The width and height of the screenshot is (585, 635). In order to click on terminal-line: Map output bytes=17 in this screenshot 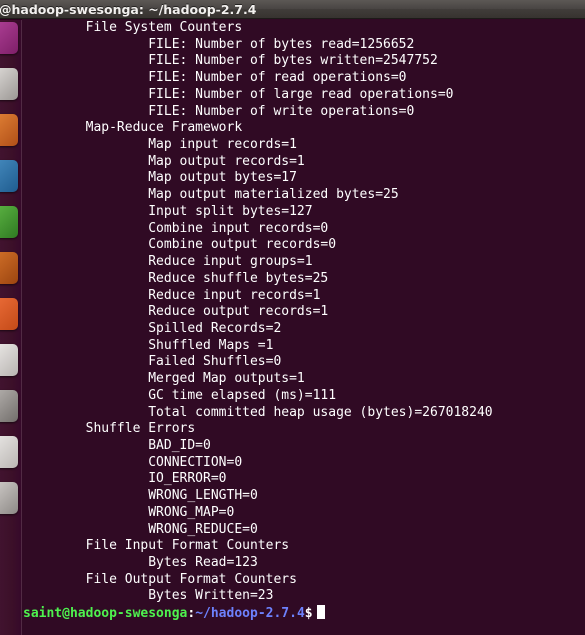, I will do `click(160, 178)`.